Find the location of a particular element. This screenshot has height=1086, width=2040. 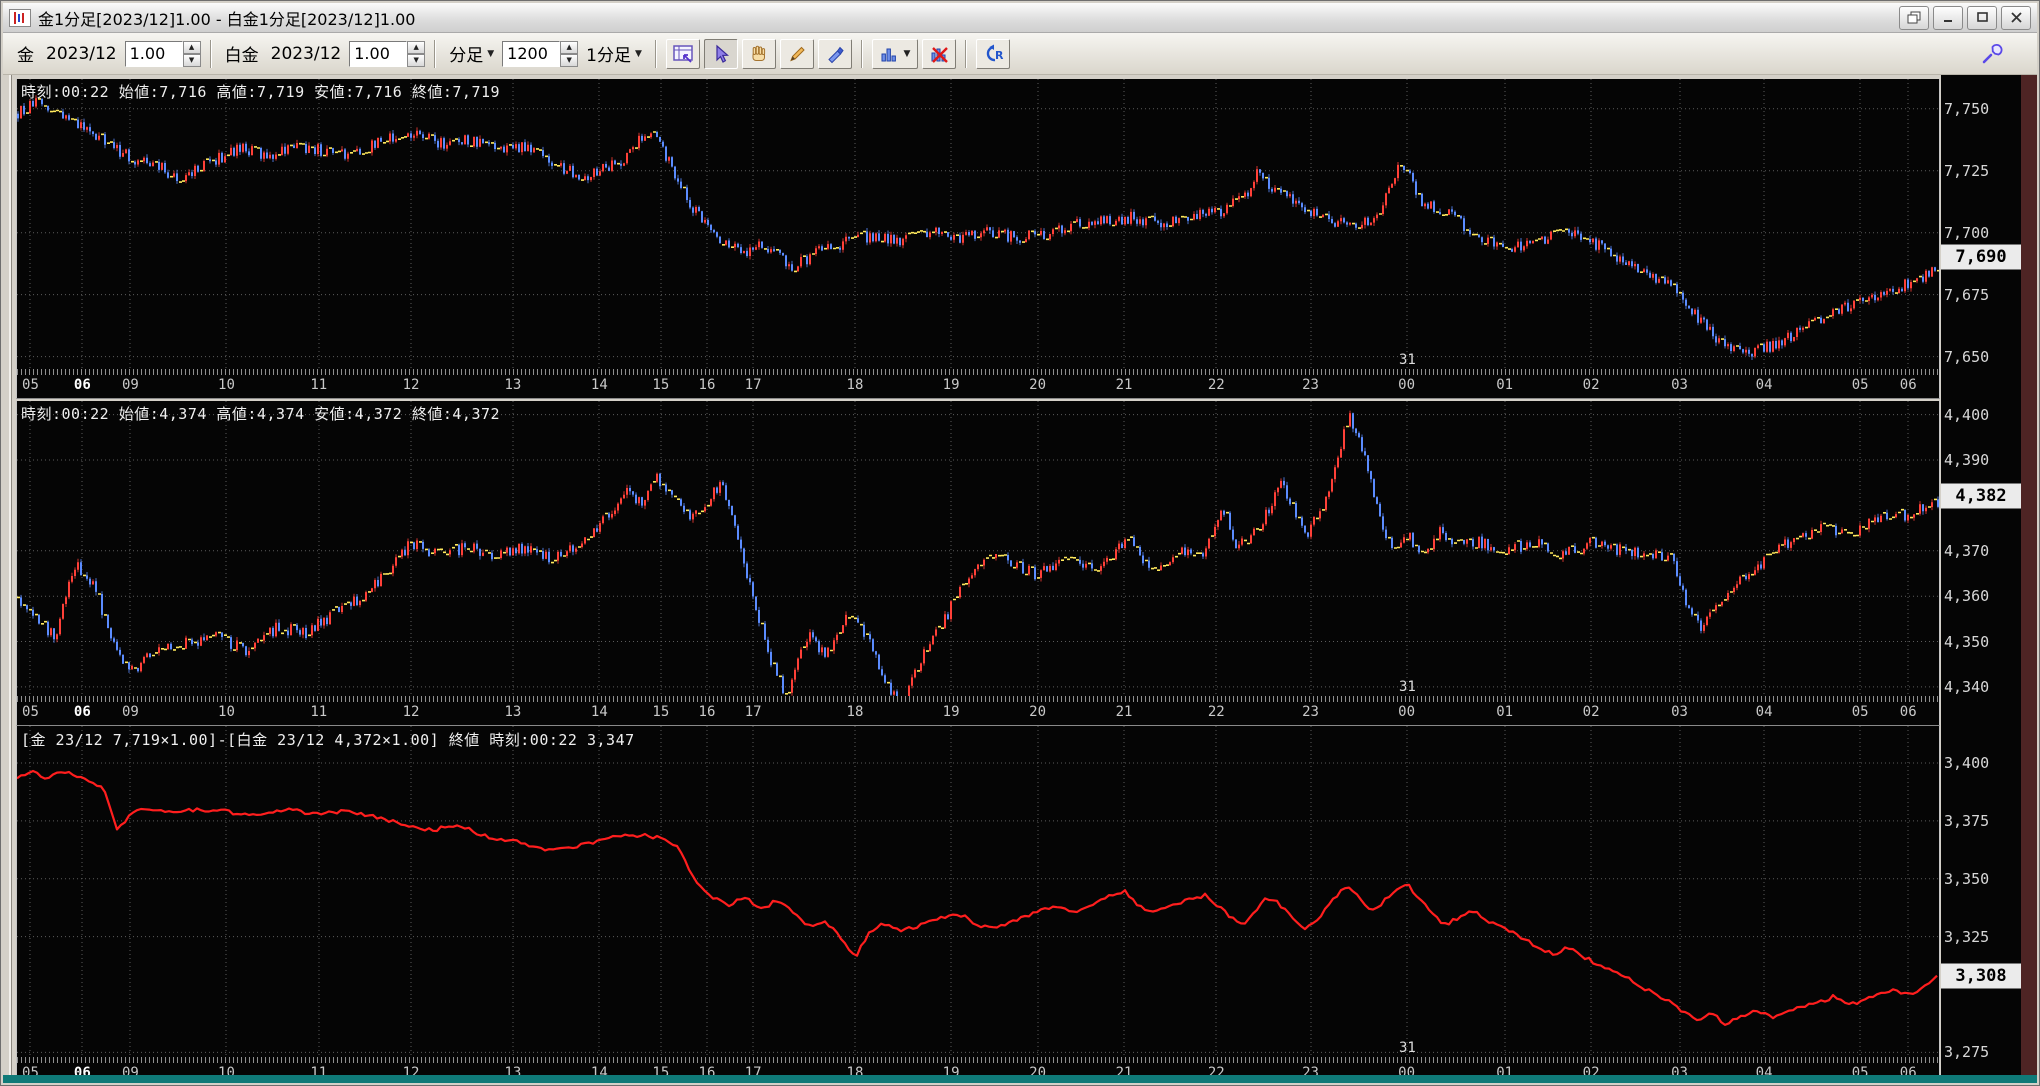

platinum-multiplier-input is located at coordinates (378, 53).